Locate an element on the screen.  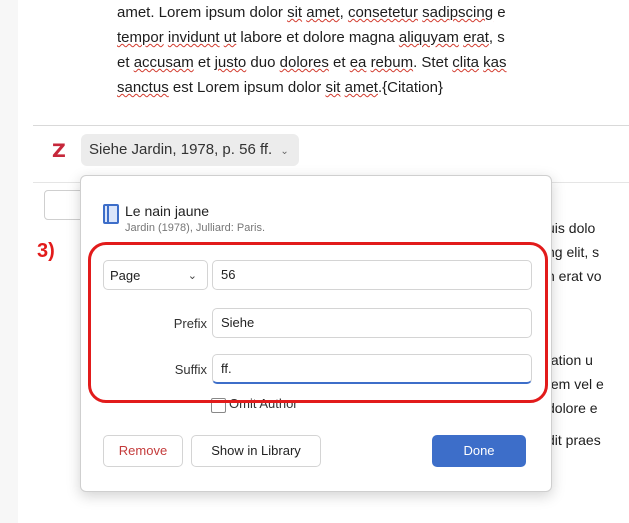
annotation-label: 3) is located at coordinates (46, 251).